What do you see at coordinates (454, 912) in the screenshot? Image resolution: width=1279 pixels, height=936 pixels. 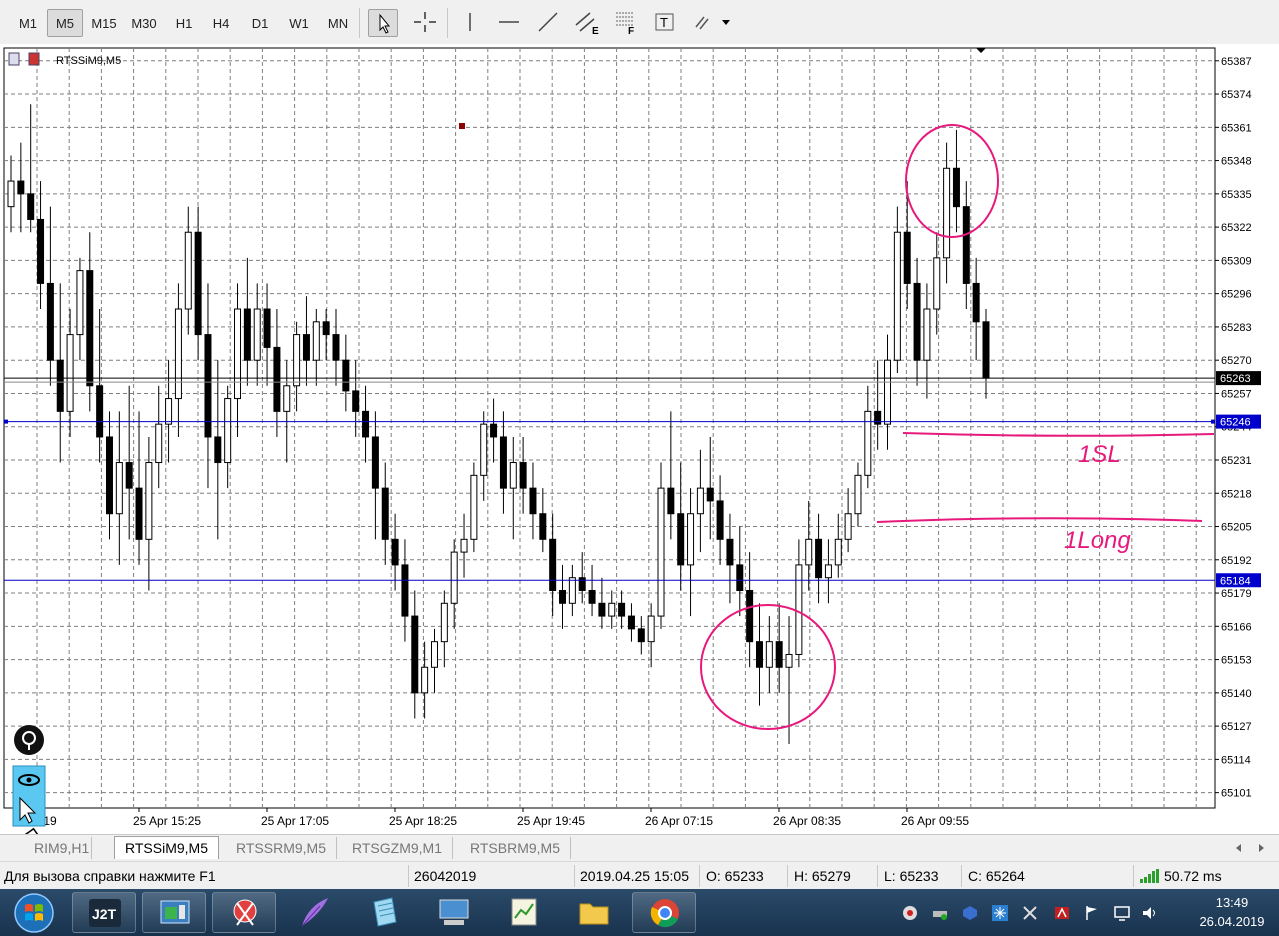 I see `taskbar-network-app` at bounding box center [454, 912].